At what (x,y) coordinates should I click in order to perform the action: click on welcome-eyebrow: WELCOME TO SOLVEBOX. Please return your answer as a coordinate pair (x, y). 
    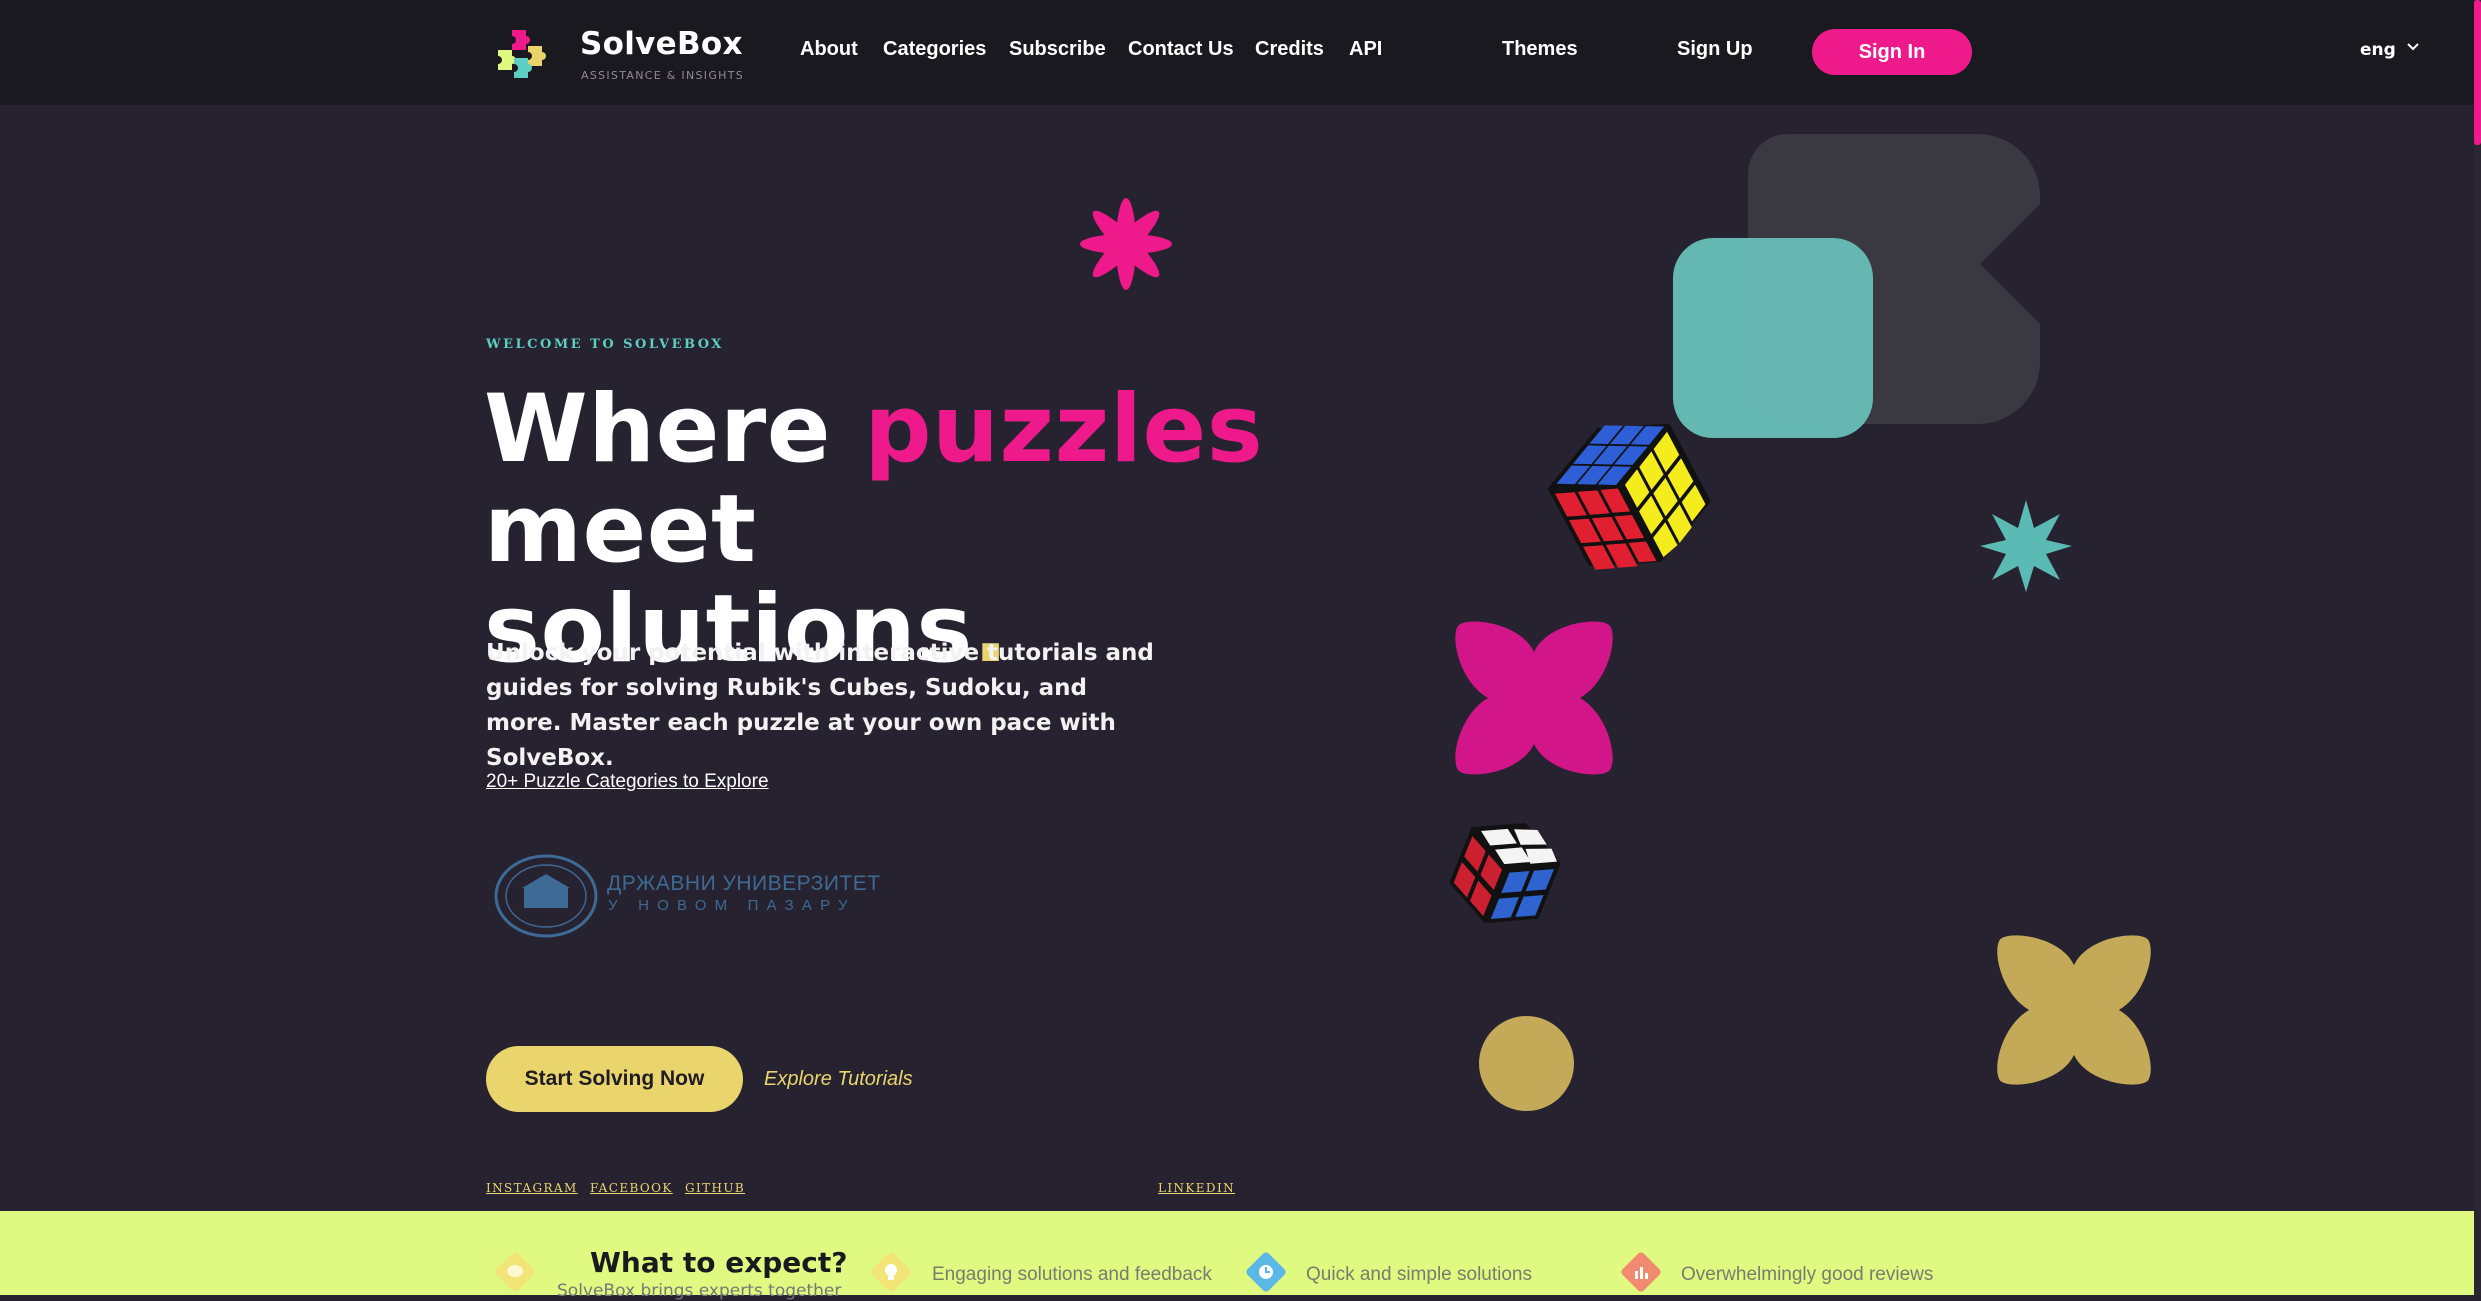
    Looking at the image, I should click on (605, 344).